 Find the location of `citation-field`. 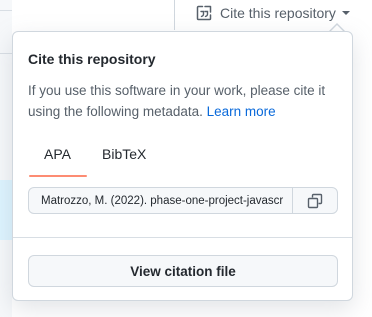

citation-field is located at coordinates (183, 200).